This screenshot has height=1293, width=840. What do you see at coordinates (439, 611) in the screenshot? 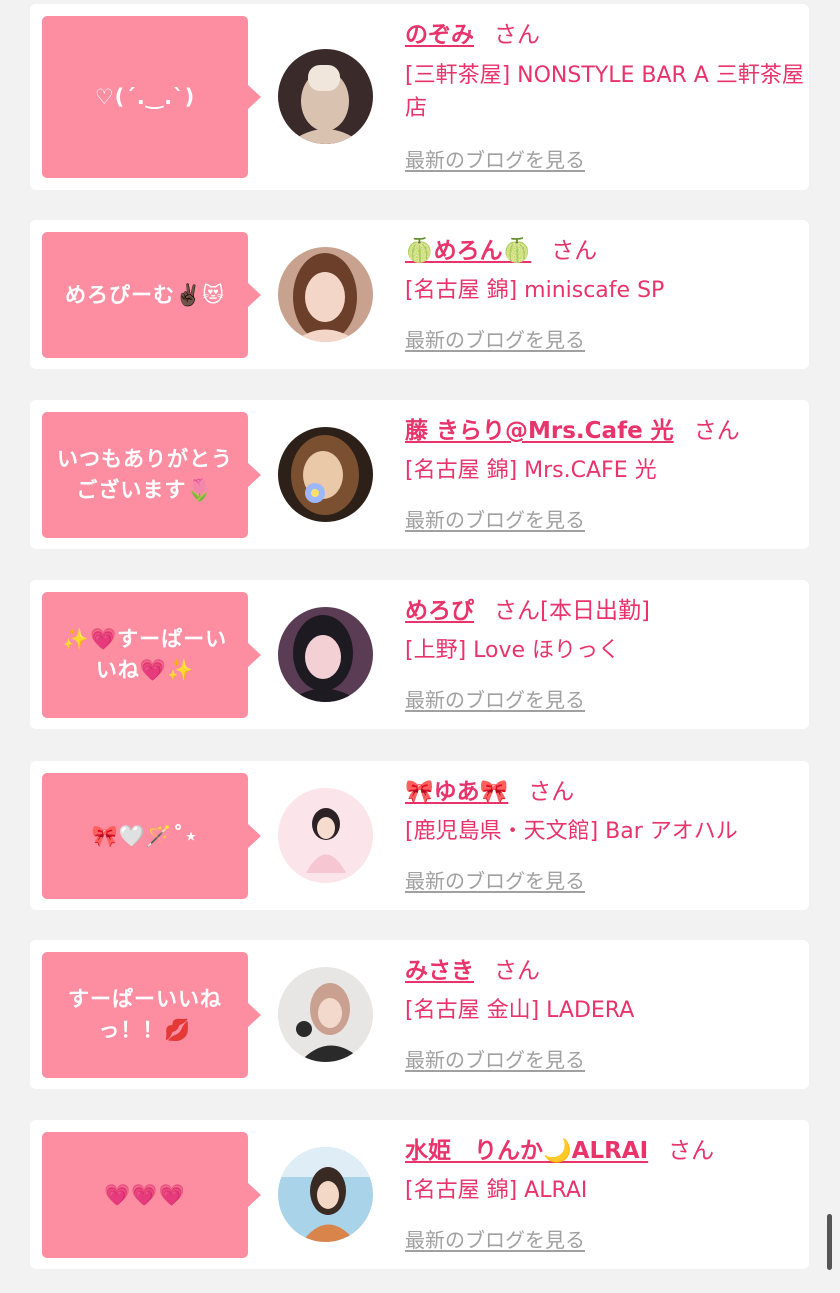
I see `cast-name-link: めろぴ` at bounding box center [439, 611].